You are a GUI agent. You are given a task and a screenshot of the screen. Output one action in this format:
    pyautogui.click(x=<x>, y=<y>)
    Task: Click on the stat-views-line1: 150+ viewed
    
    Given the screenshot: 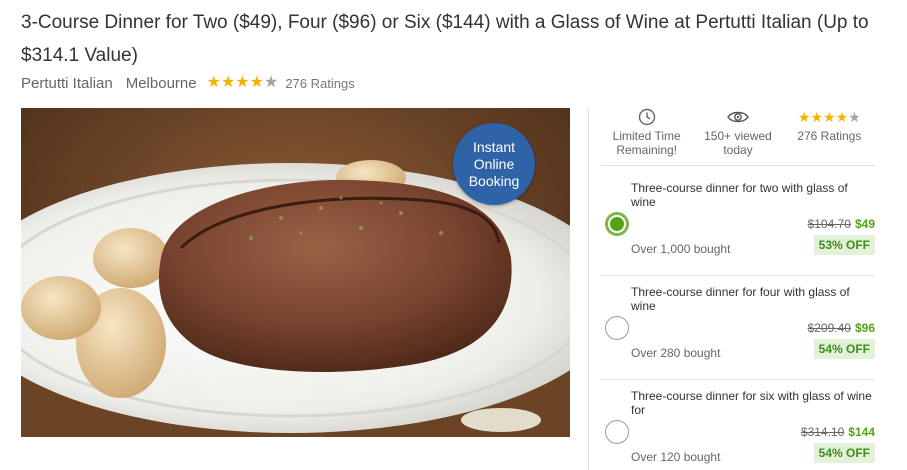 What is the action you would take?
    pyautogui.click(x=738, y=136)
    